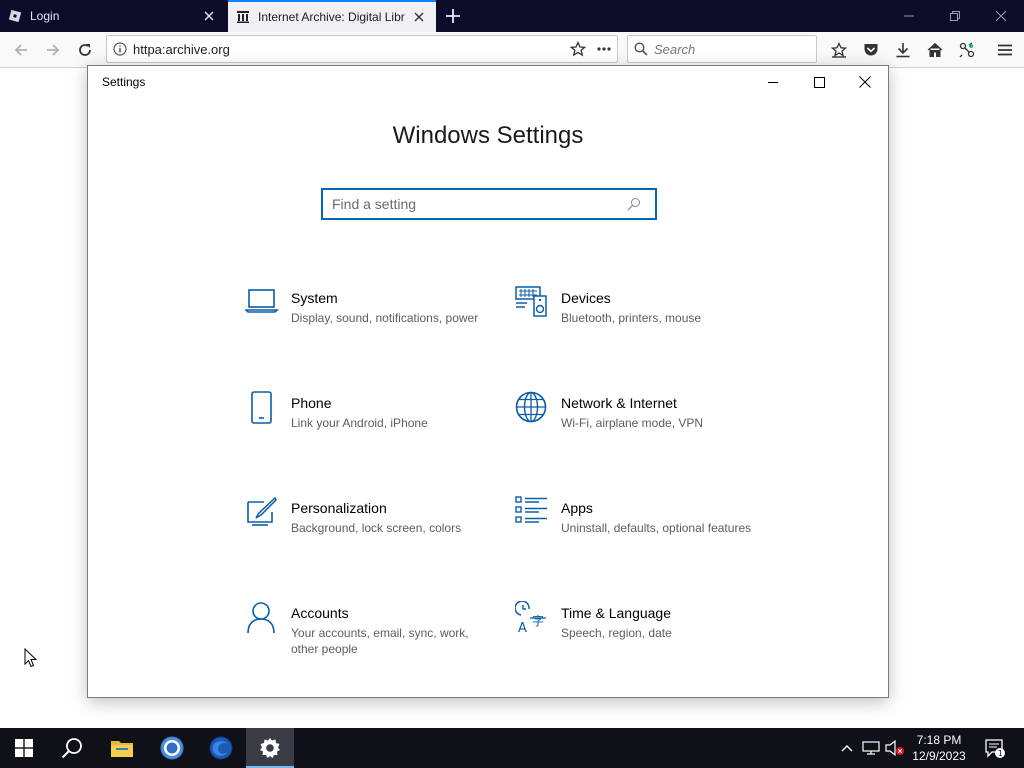 The width and height of the screenshot is (1024, 768). I want to click on file-explorer-icon, so click(122, 748).